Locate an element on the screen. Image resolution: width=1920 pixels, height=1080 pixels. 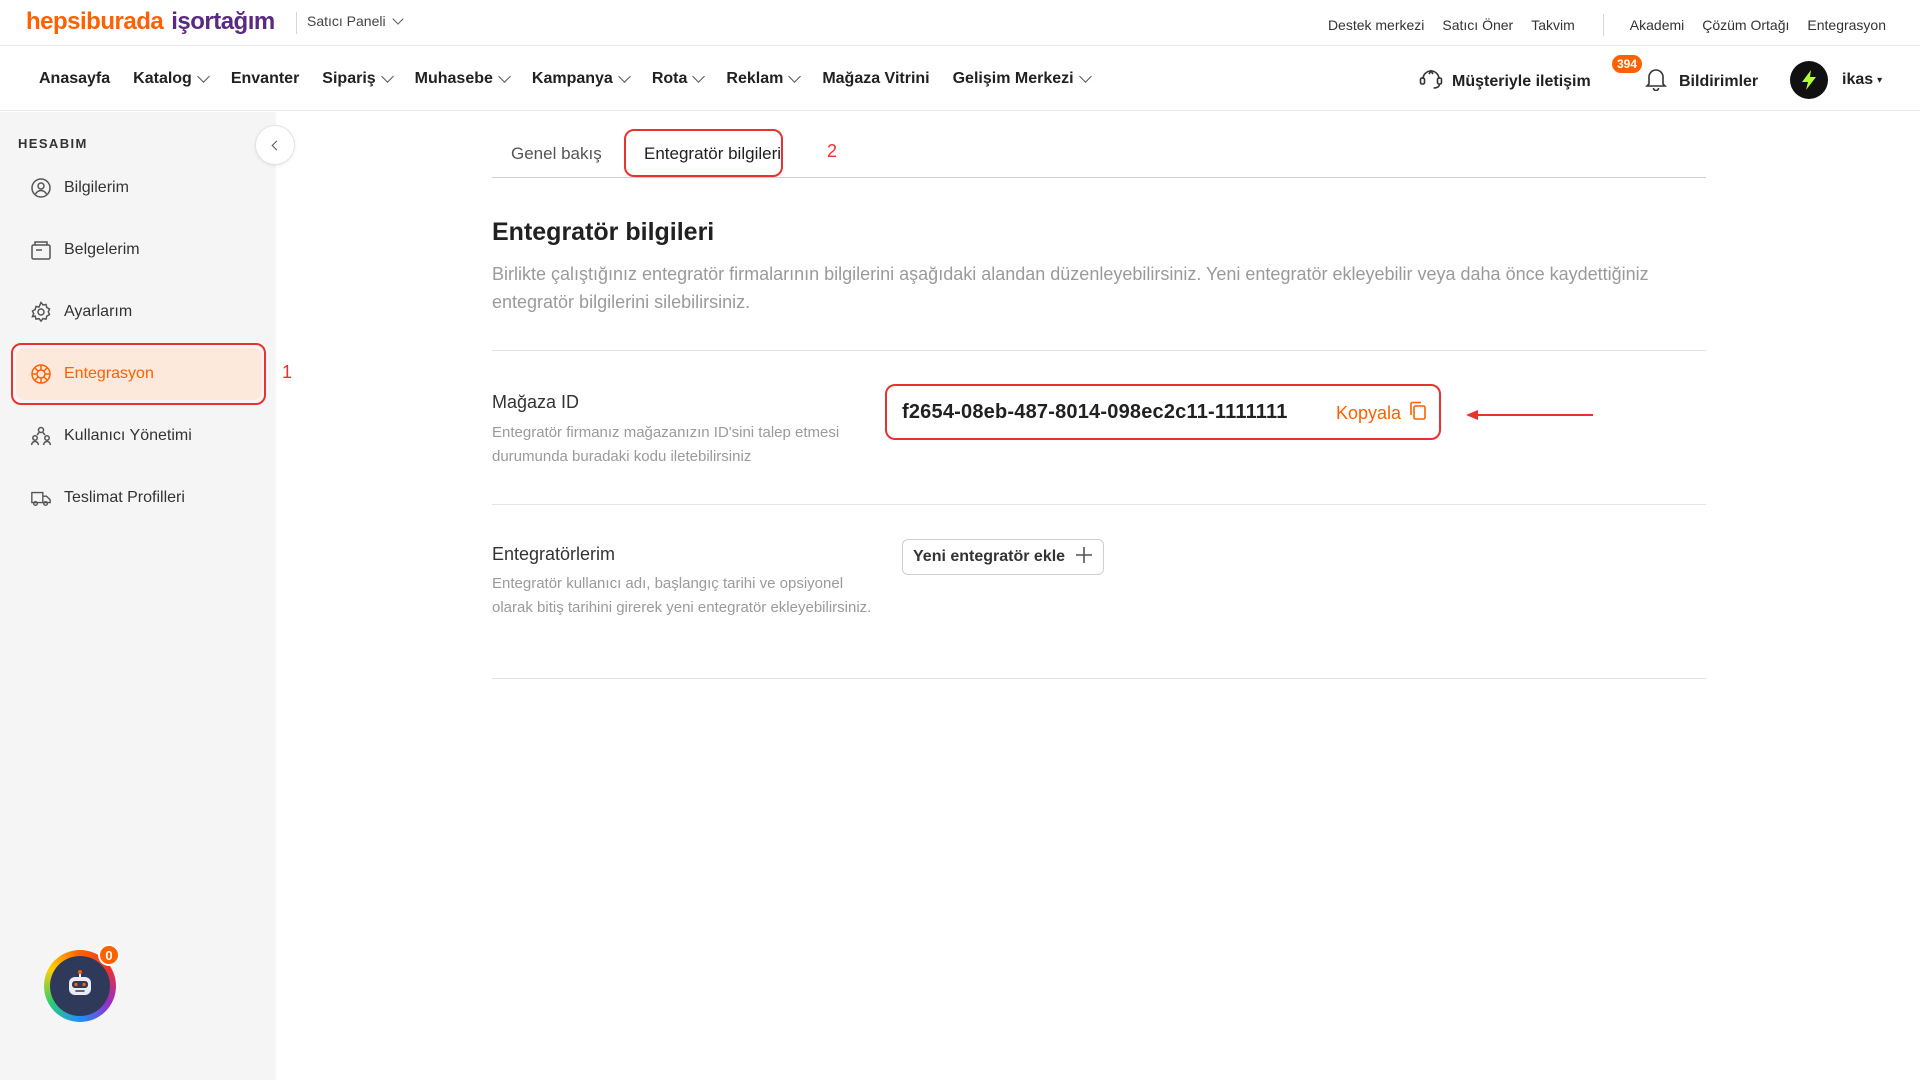
assistant-badge: 0 is located at coordinates (109, 955).